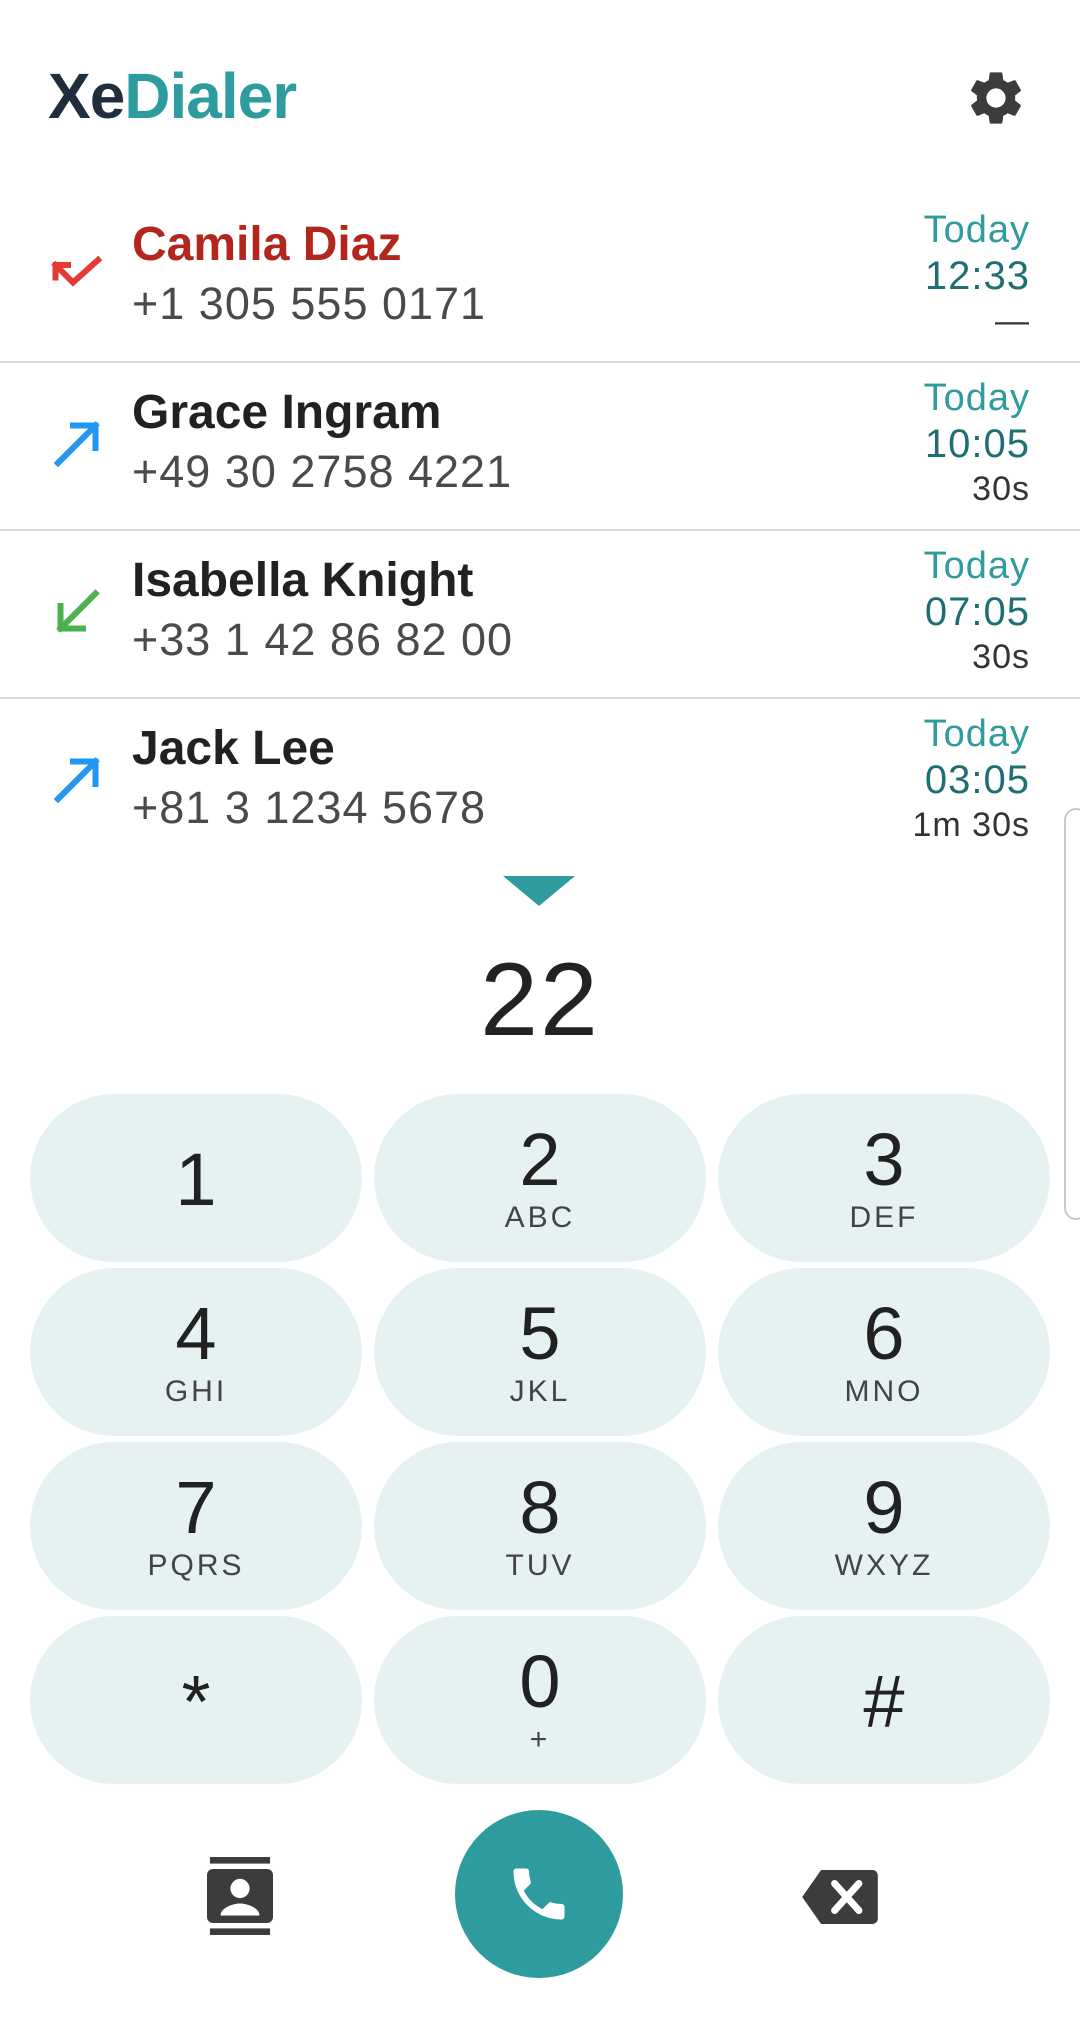  Describe the element at coordinates (540, 1507) in the screenshot. I see `key-digit: 8` at that location.